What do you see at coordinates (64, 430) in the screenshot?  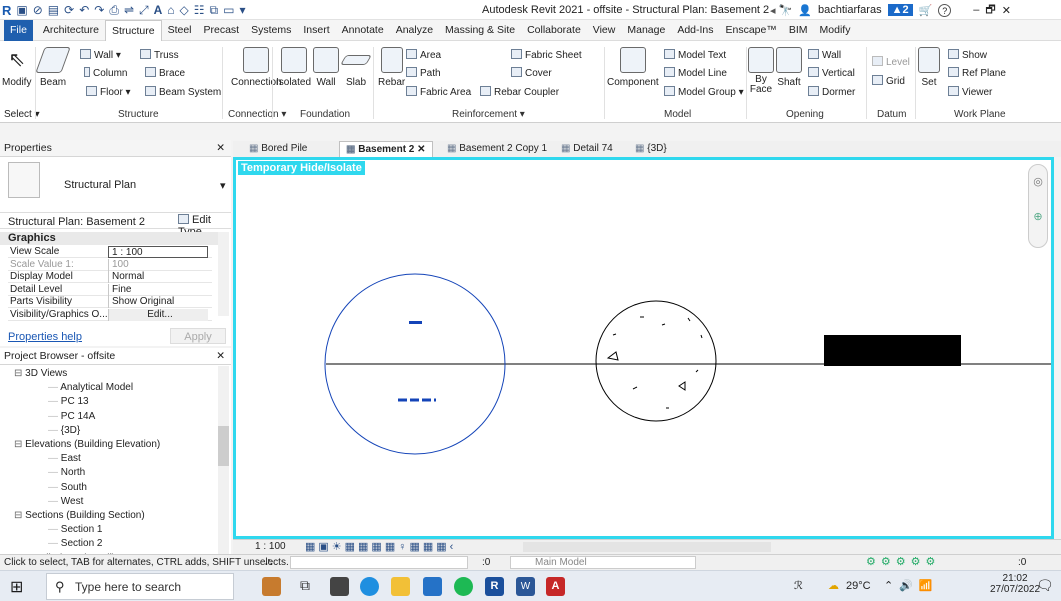 I see `browser-item: — {3D}` at bounding box center [64, 430].